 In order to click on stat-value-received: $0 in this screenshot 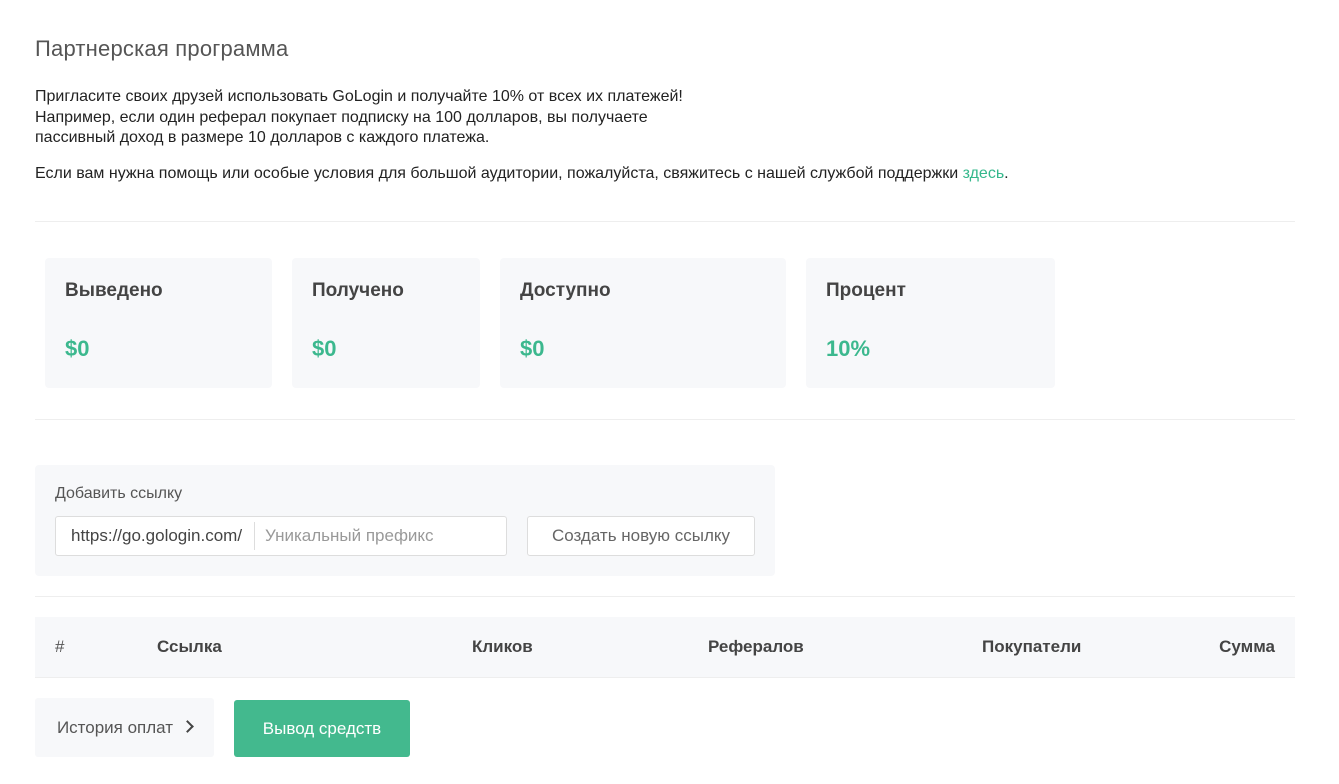, I will do `click(324, 348)`.